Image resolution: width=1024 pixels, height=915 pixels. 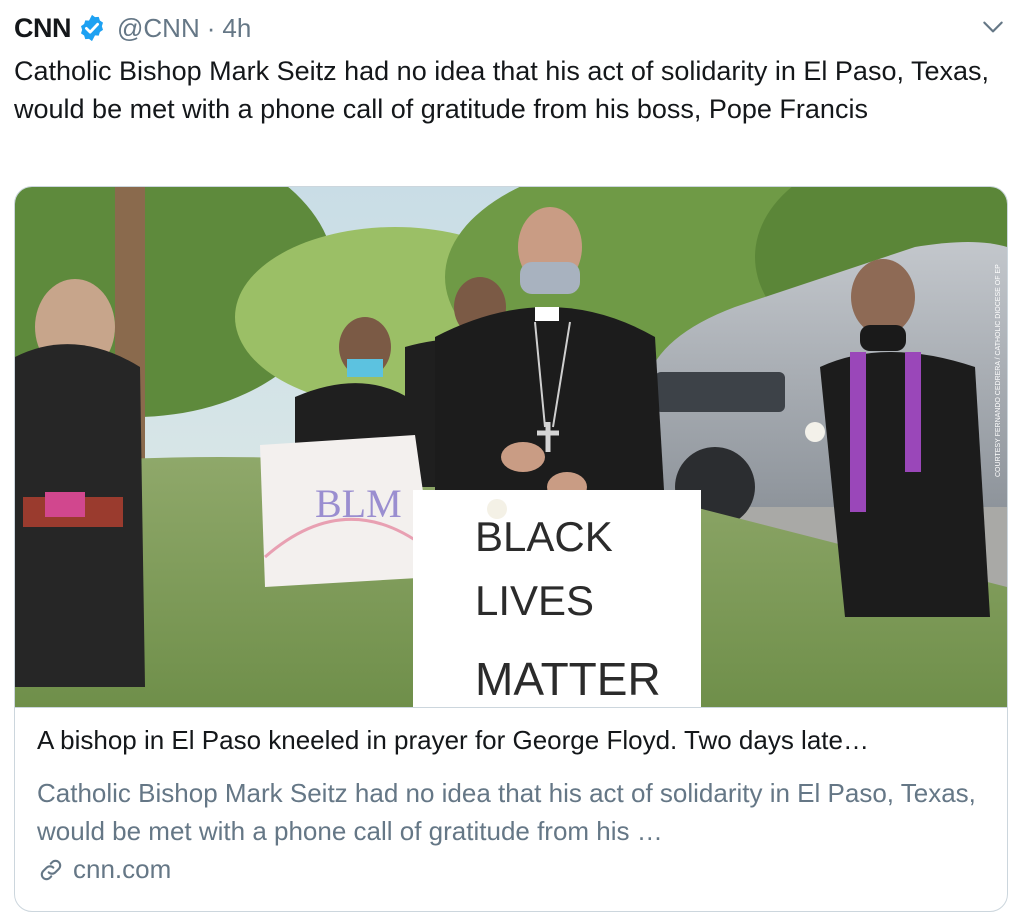 I want to click on card-domain: cnn.com, so click(x=104, y=869).